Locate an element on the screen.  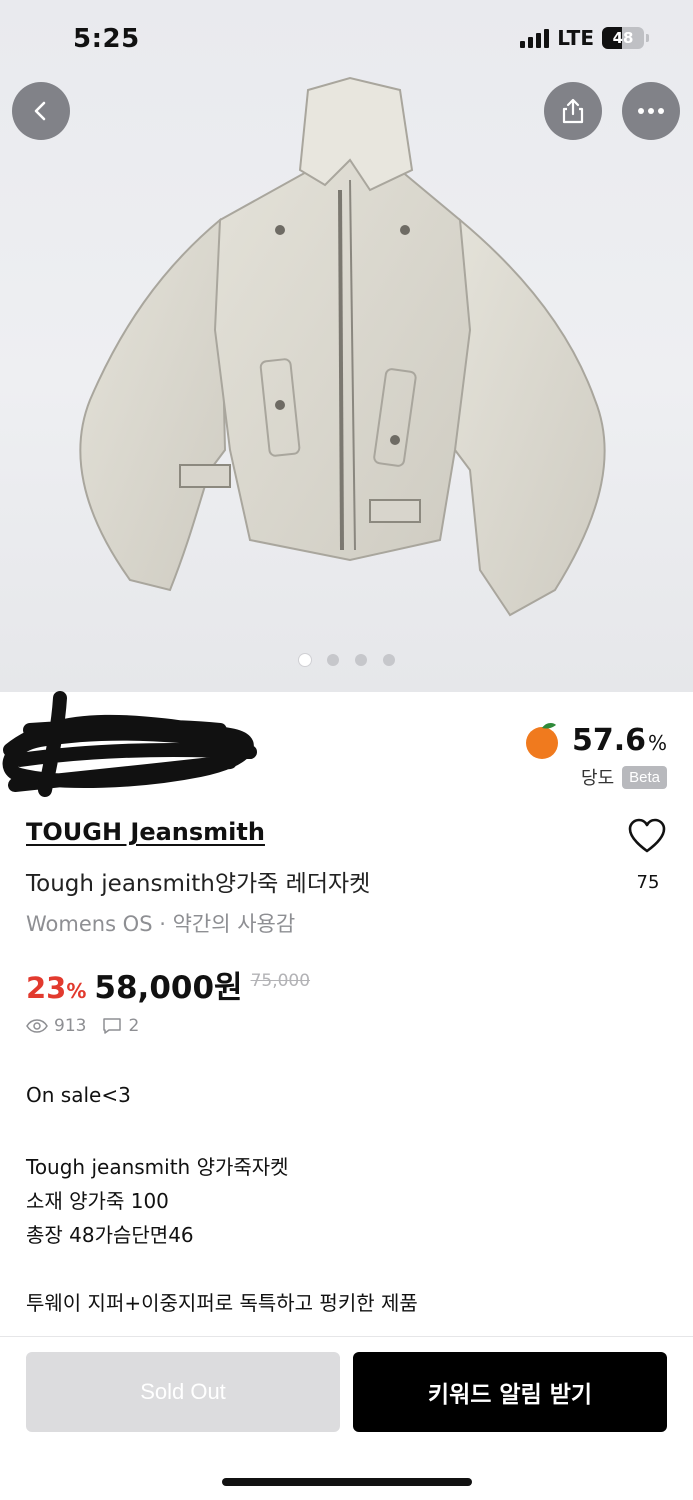
battery-icon: 48 is located at coordinates (623, 38).